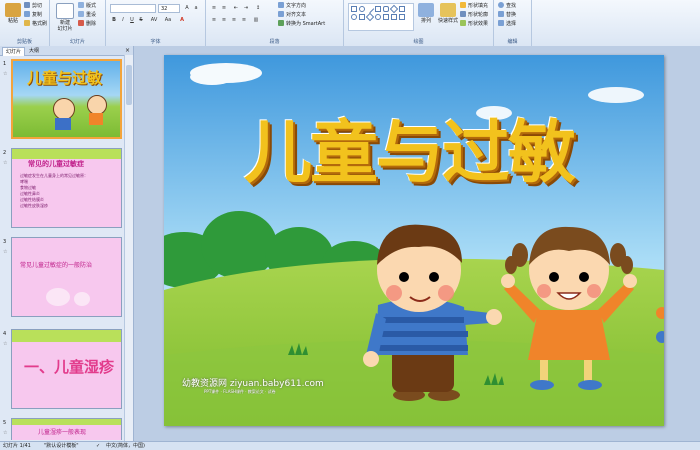 This screenshot has width=700, height=450. Describe the element at coordinates (246, 8) in the screenshot. I see `increase-indent-button: ⇥` at that location.